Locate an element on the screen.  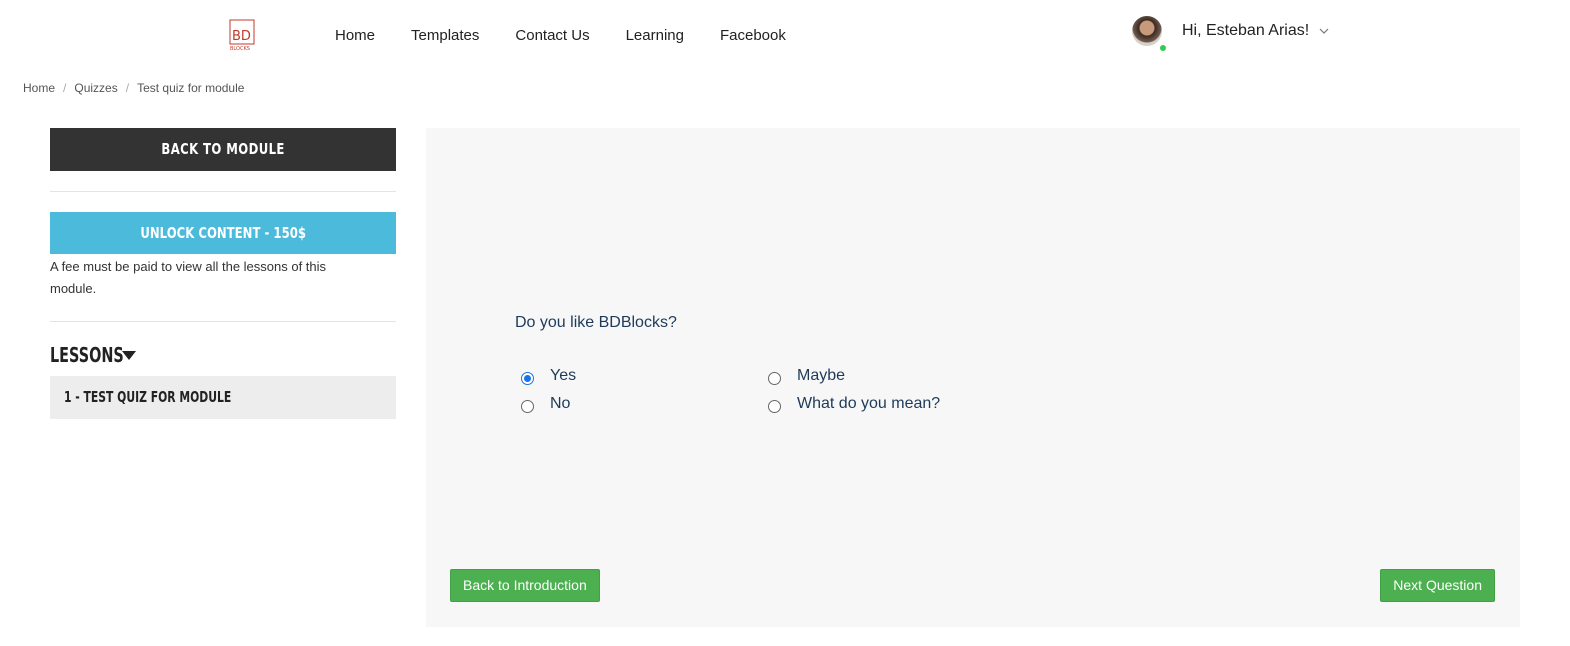
lessons-title: LESSONS is located at coordinates (87, 355).